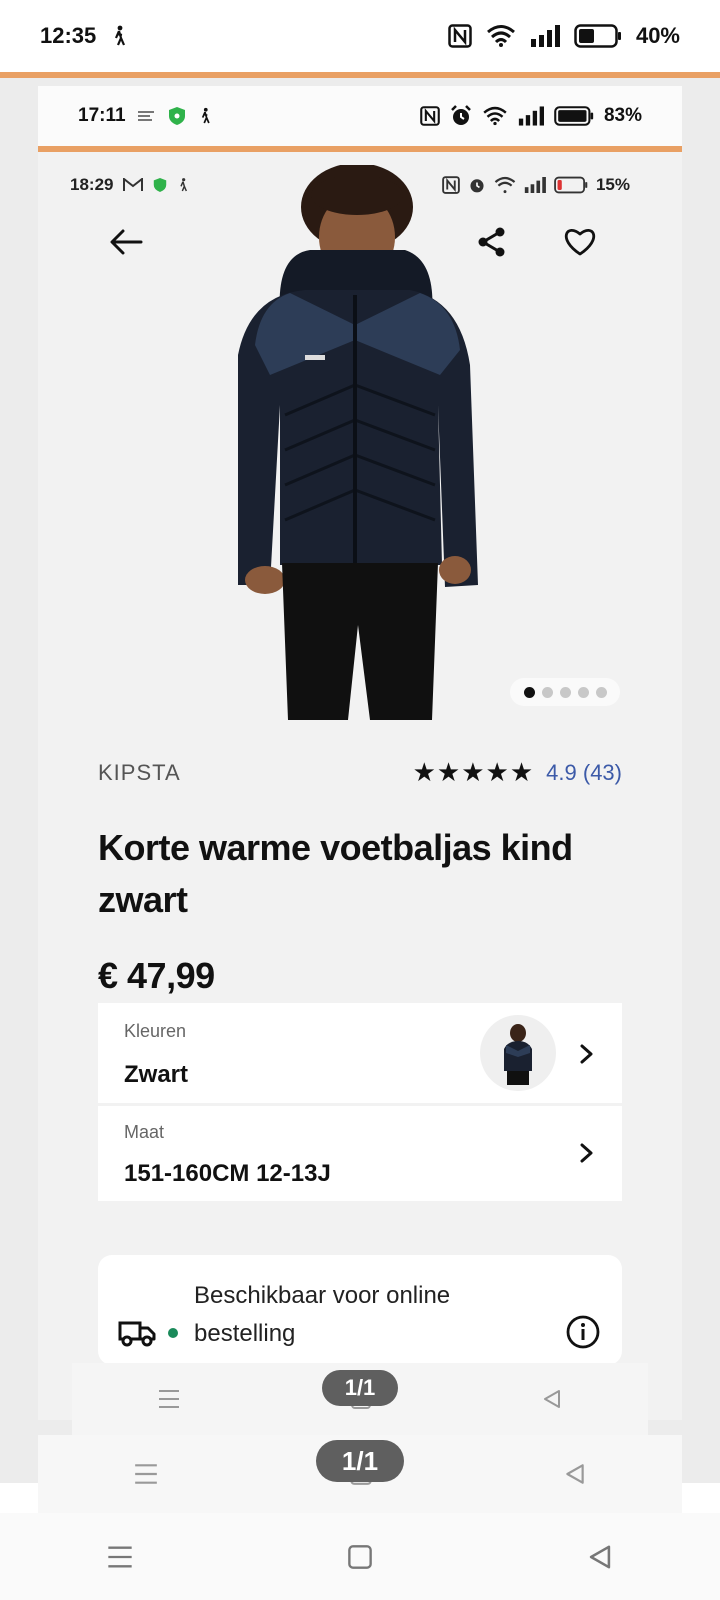  I want to click on rating-value: 4.9 (43), so click(584, 773).